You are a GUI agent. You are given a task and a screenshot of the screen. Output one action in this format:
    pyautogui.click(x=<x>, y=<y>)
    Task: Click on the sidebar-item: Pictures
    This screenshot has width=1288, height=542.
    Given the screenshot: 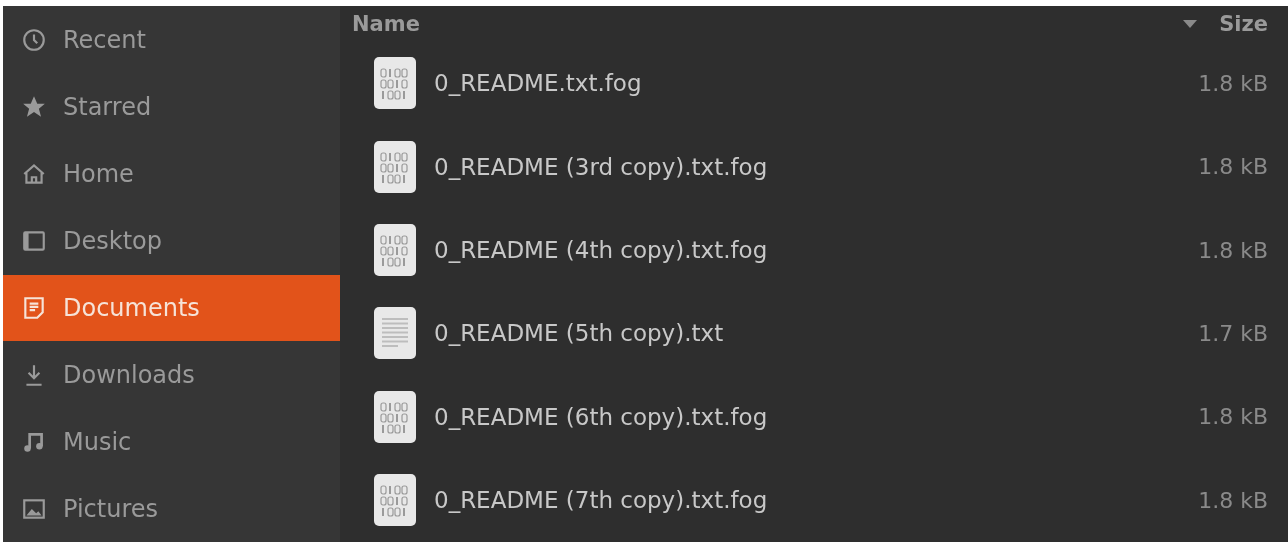 What is the action you would take?
    pyautogui.click(x=171, y=508)
    